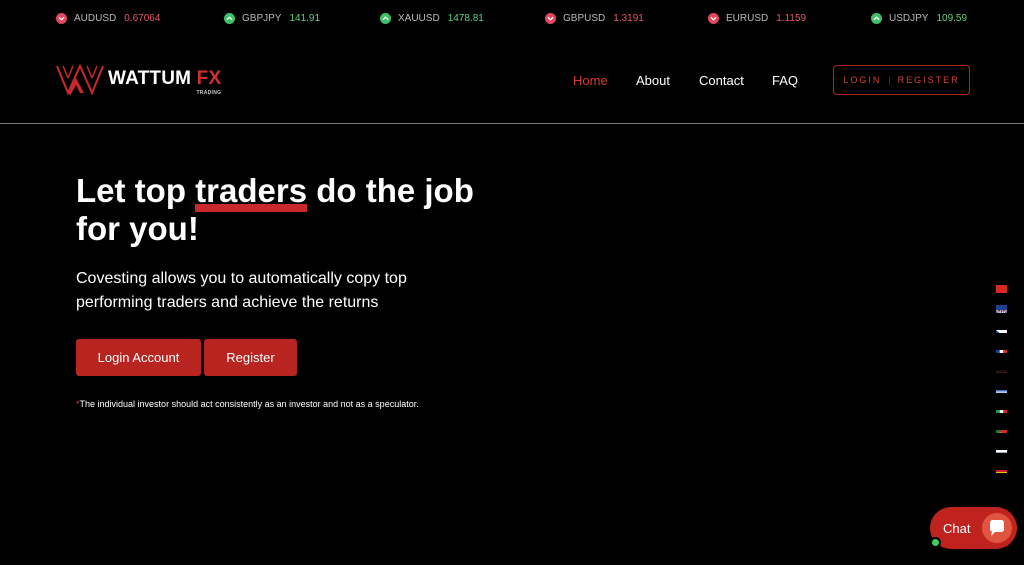 This screenshot has height=565, width=1024. What do you see at coordinates (209, 93) in the screenshot?
I see `brand-subtitle: TRADING` at bounding box center [209, 93].